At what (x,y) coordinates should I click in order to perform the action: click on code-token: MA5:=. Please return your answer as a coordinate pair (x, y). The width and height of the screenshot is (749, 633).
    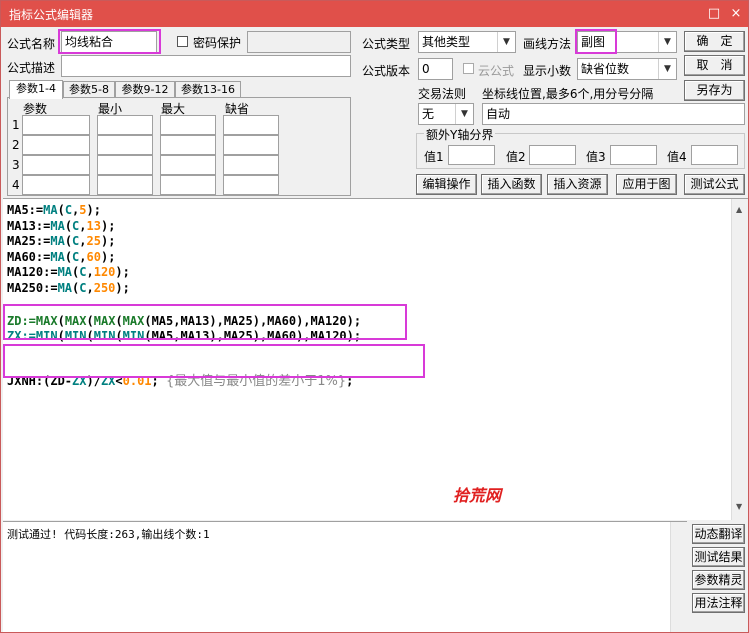
    Looking at the image, I should click on (25, 210).